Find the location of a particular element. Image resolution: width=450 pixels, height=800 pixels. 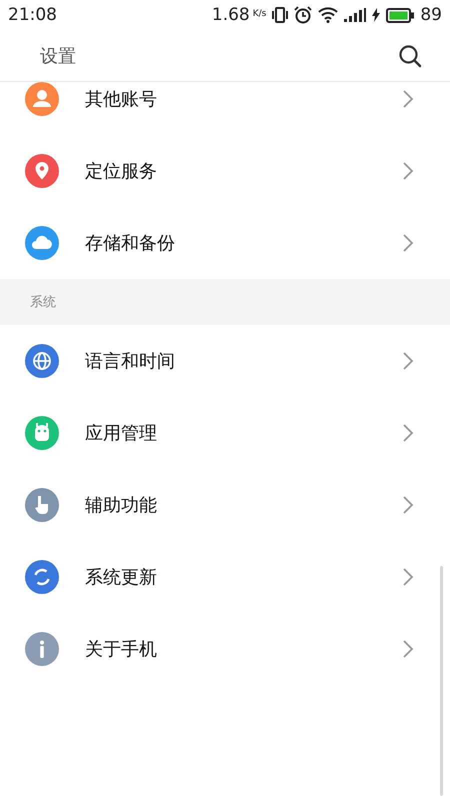

item-label: 关于手机 is located at coordinates (121, 649).